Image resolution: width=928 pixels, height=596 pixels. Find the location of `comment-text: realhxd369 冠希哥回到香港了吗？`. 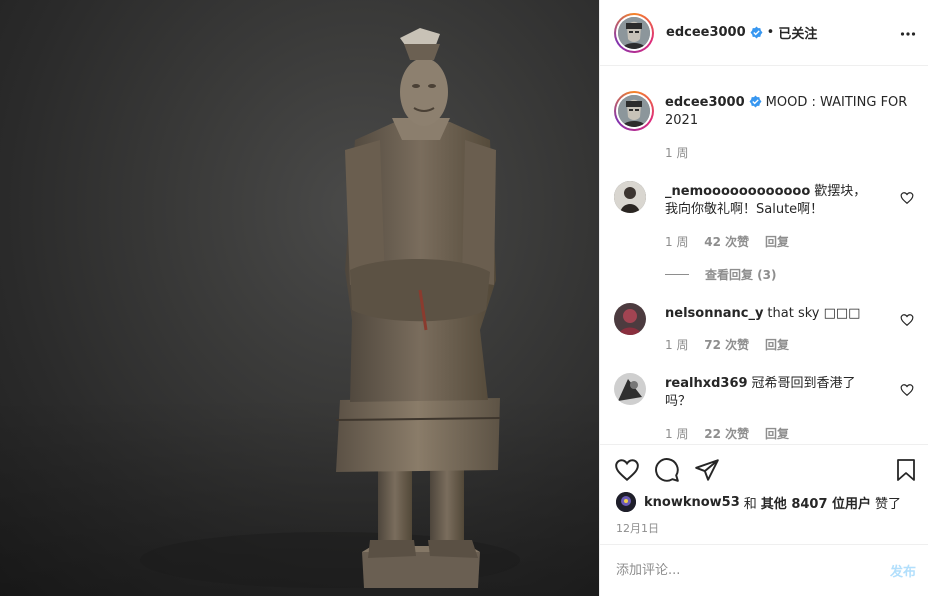

comment-text: realhxd369 冠希哥回到香港了吗？ is located at coordinates (771, 393).